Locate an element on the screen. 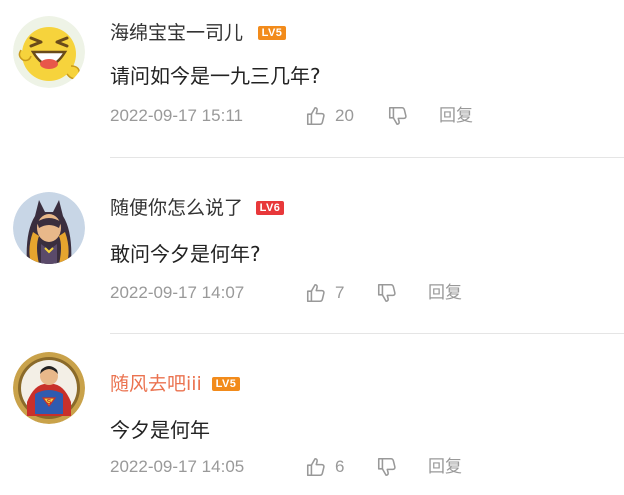 The image size is (624, 495). laughing-emoji-avatar-image is located at coordinates (49, 52).